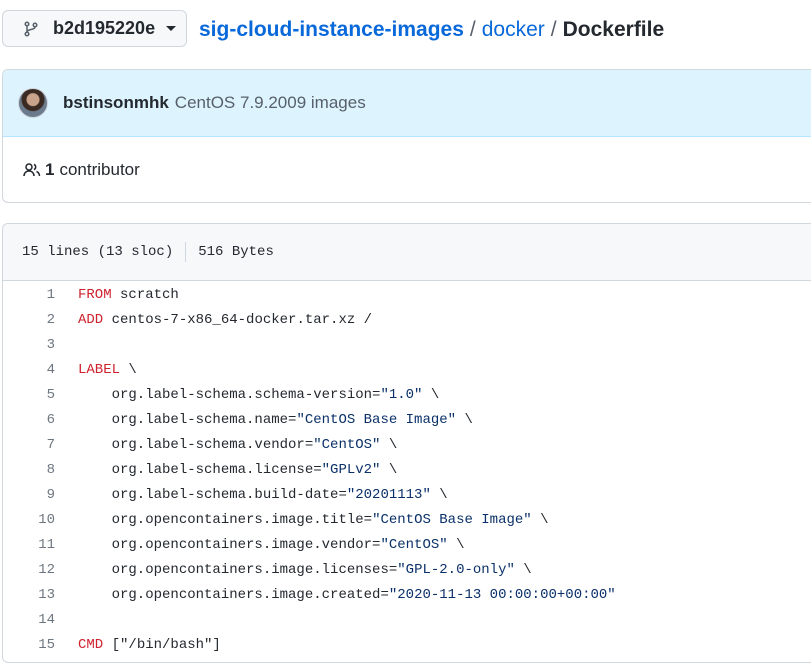  I want to click on line-number: 4, so click(29, 370).